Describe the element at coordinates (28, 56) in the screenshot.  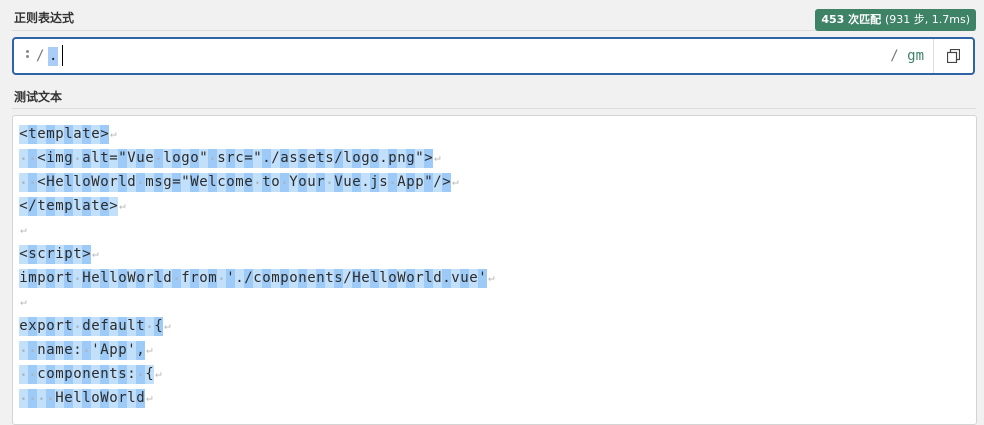
I see `drag-handle-icon` at that location.